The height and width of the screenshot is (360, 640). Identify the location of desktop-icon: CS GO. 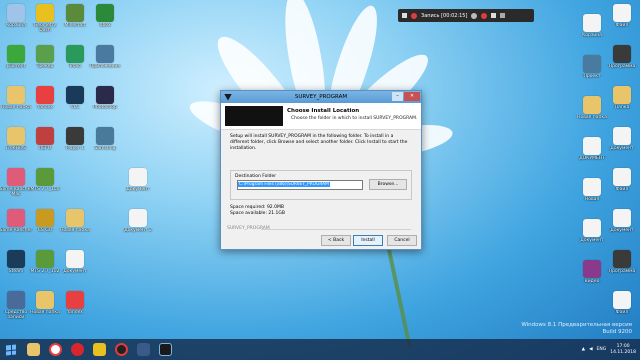
(45, 227).